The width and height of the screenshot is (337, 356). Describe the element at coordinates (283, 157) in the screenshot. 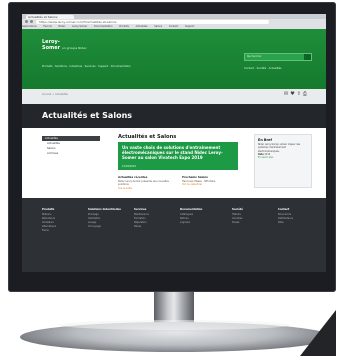

I see `info-box-link: En savoir plus` at that location.